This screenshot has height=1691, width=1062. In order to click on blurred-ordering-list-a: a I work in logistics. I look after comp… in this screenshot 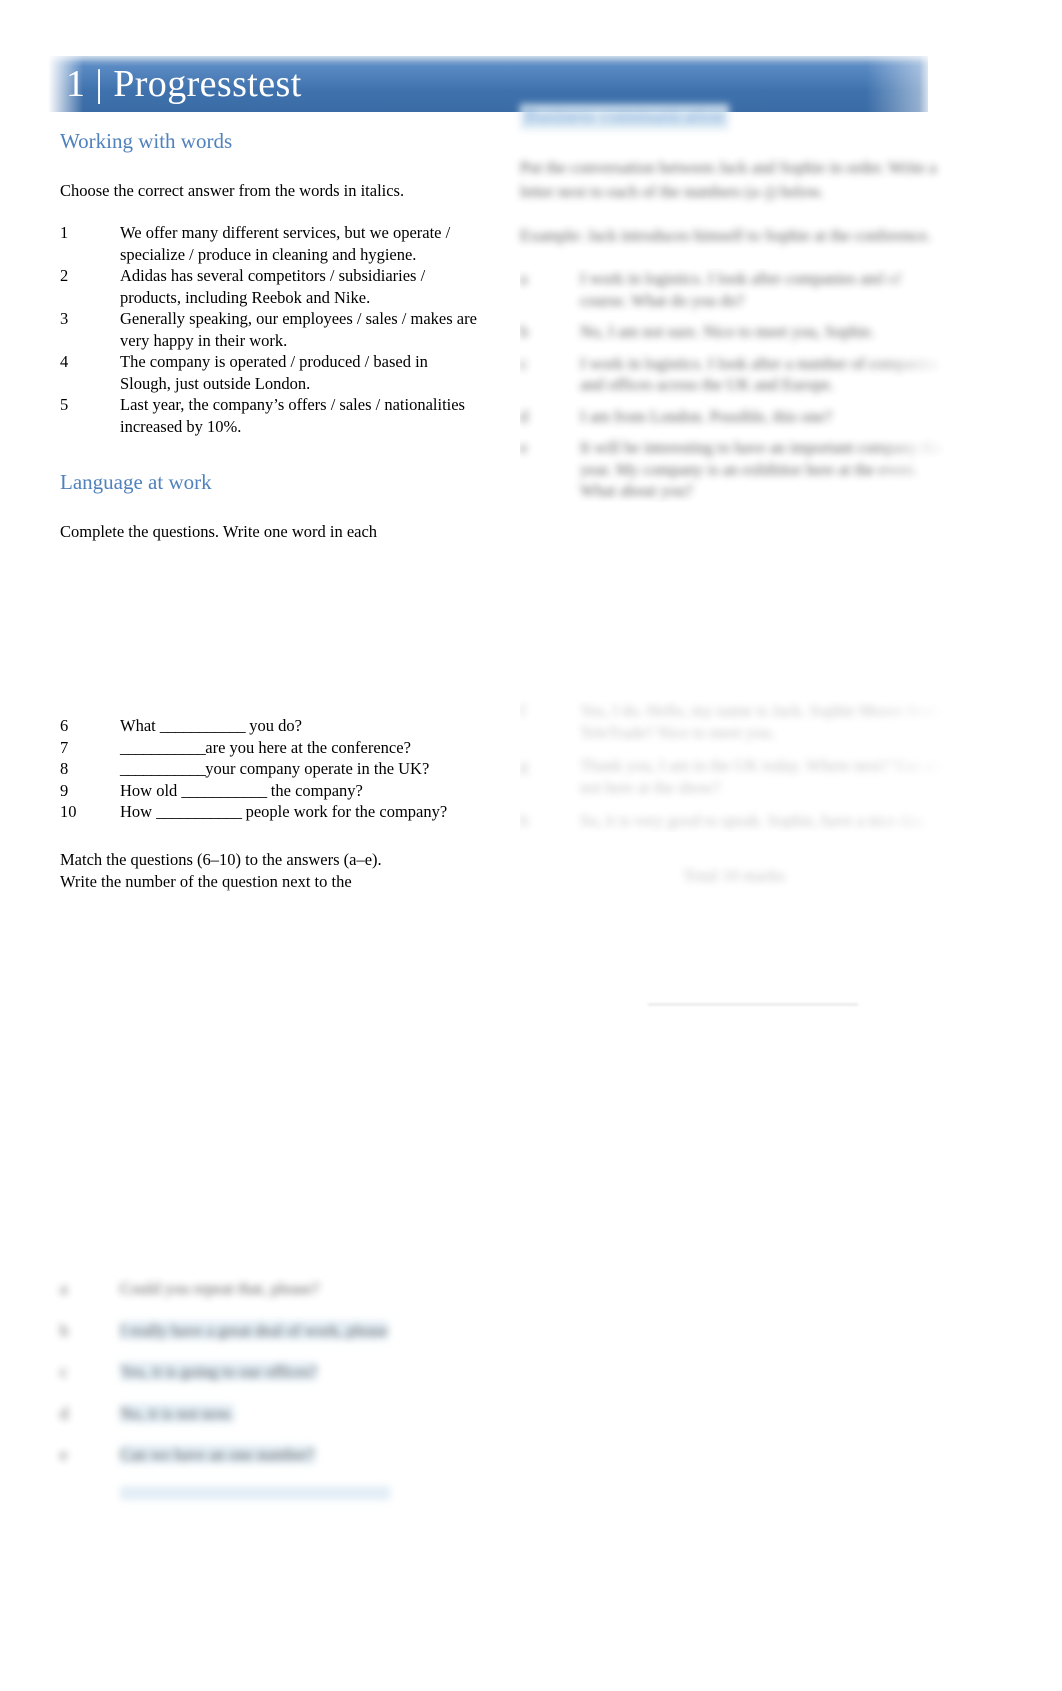, I will do `click(734, 385)`.